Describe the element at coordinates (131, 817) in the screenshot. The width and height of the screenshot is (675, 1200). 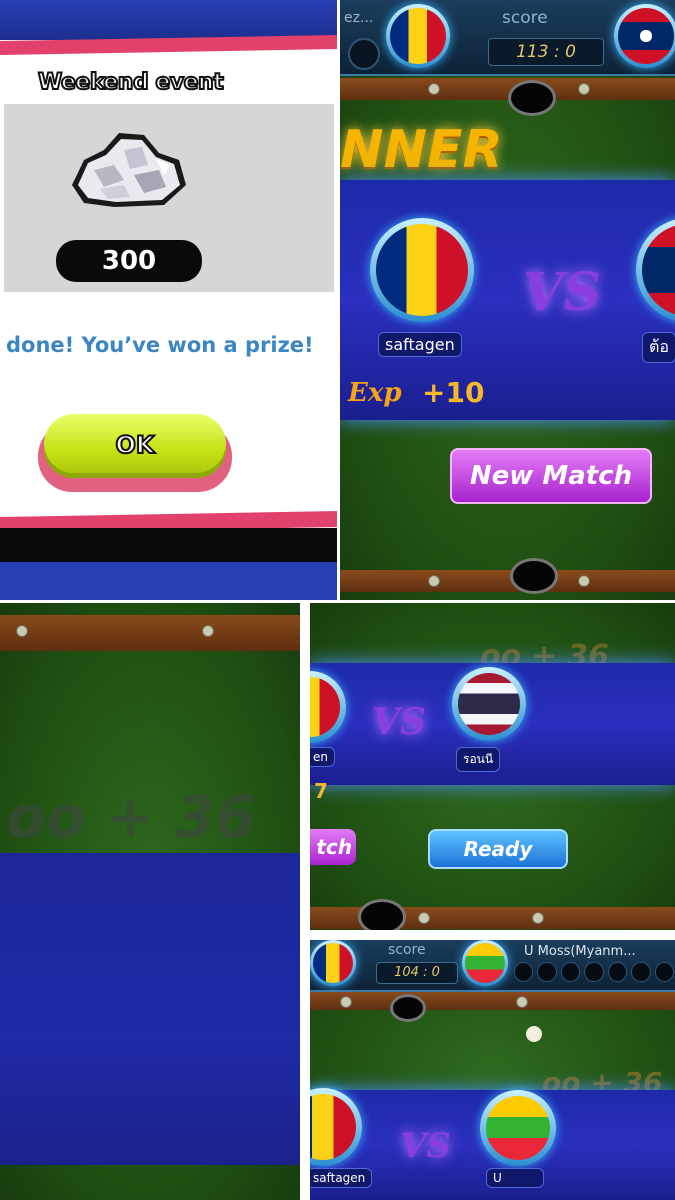
I see `faded-score-text: oo + 36` at that location.